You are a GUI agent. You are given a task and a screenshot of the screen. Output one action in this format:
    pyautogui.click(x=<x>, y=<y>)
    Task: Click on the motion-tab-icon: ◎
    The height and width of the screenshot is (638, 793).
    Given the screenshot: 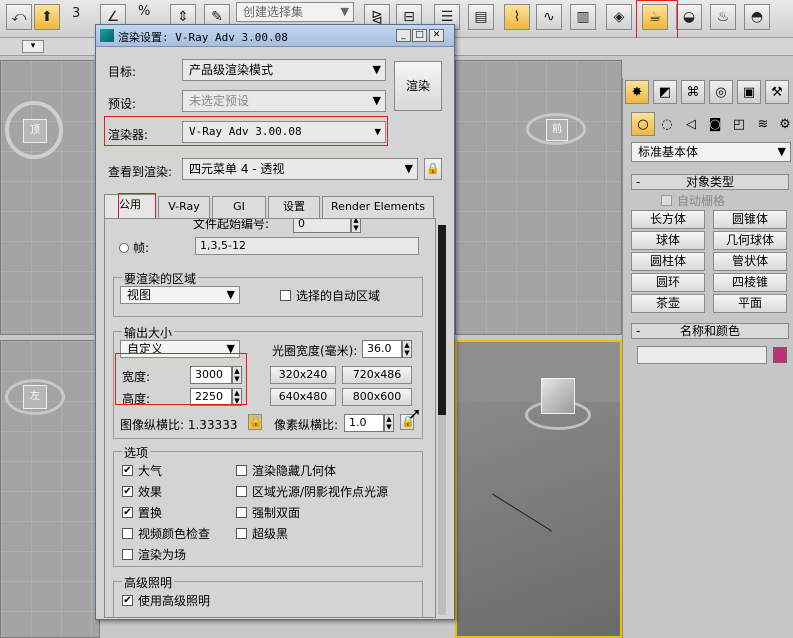 What is the action you would take?
    pyautogui.click(x=721, y=92)
    